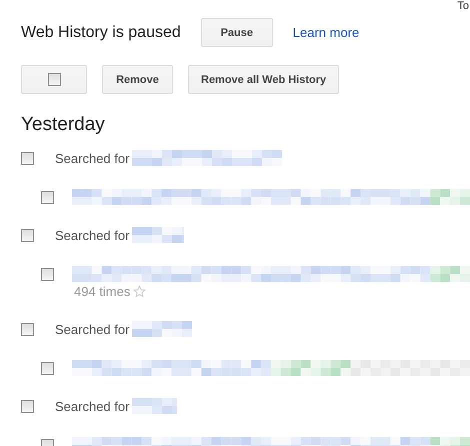 The width and height of the screenshot is (470, 446). I want to click on status-heading: Web History is paused, so click(101, 33).